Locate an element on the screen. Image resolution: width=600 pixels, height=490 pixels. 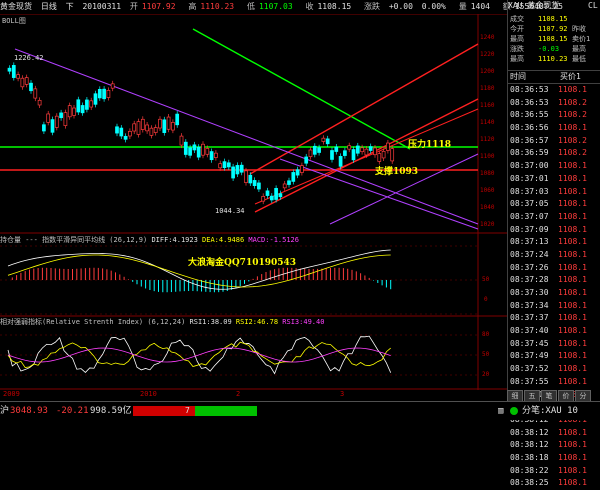
tick-row: 08:36:56 1108.1 is located at coordinates (555, 128).